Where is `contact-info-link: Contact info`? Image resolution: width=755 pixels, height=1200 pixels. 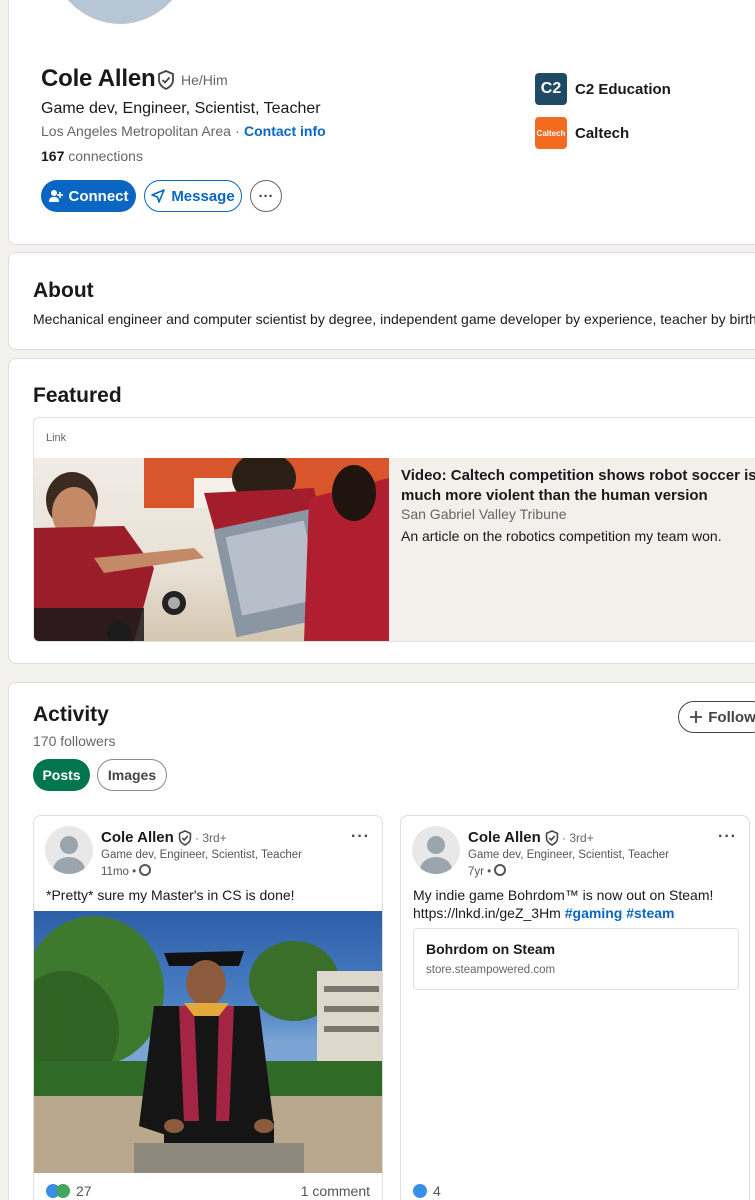
contact-info-link: Contact info is located at coordinates (285, 131).